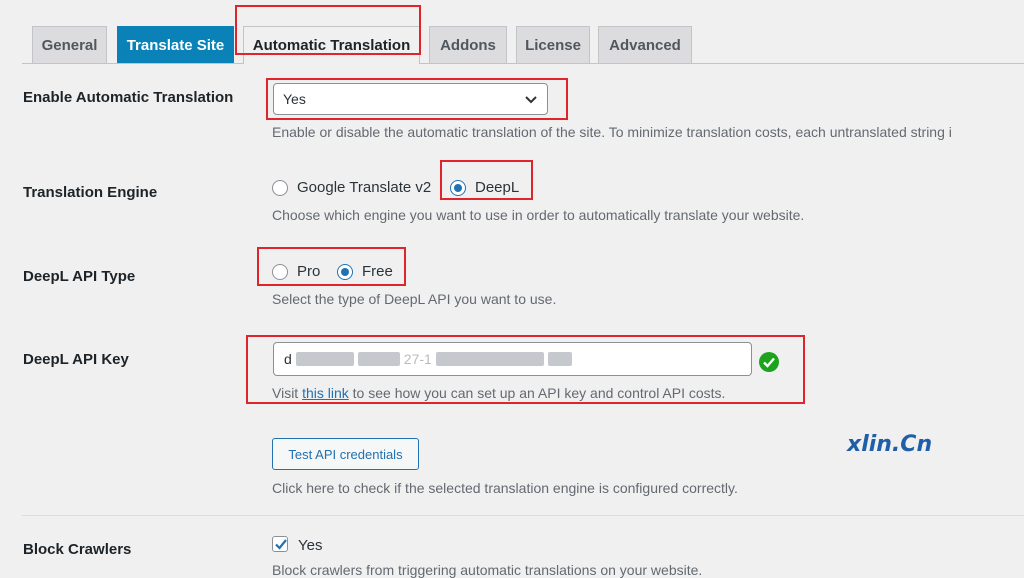 Image resolution: width=1024 pixels, height=578 pixels. I want to click on api-key-prefix: d, so click(288, 359).